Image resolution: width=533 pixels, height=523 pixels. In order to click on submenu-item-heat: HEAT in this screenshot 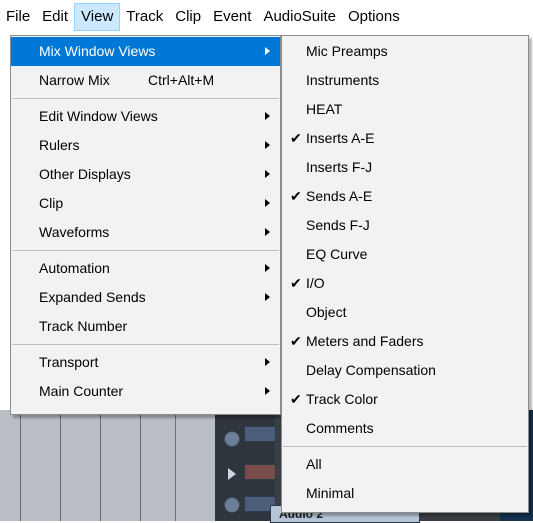, I will do `click(405, 109)`.